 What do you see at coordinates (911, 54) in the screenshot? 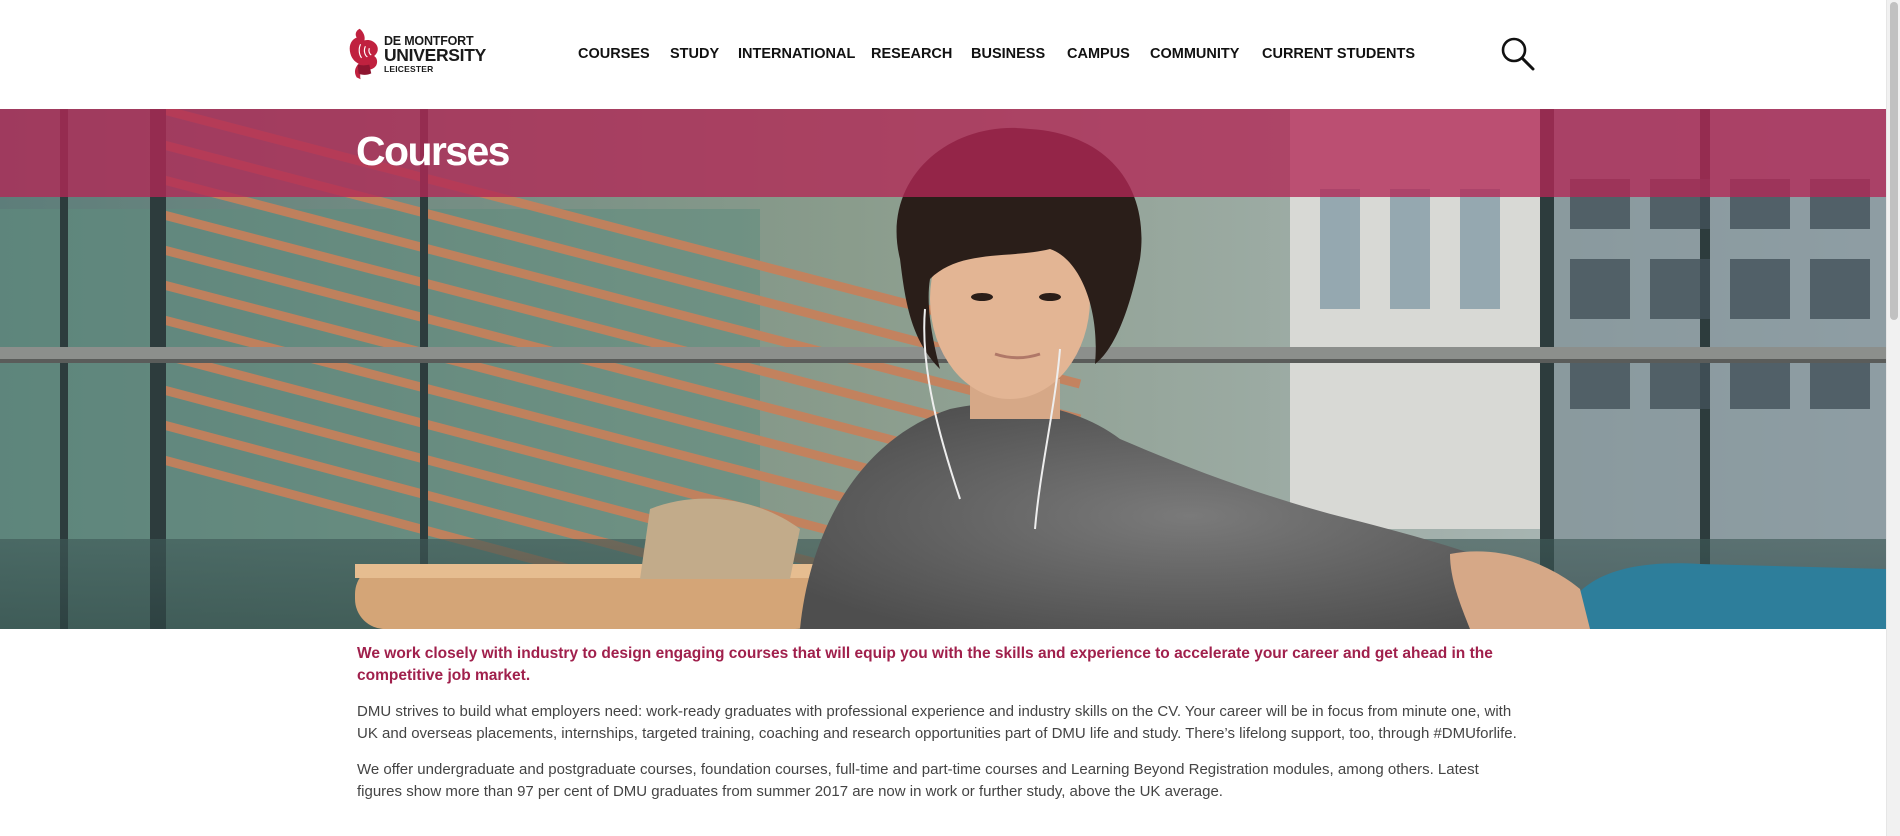
I see `nav-item-research: RESEARCH` at bounding box center [911, 54].